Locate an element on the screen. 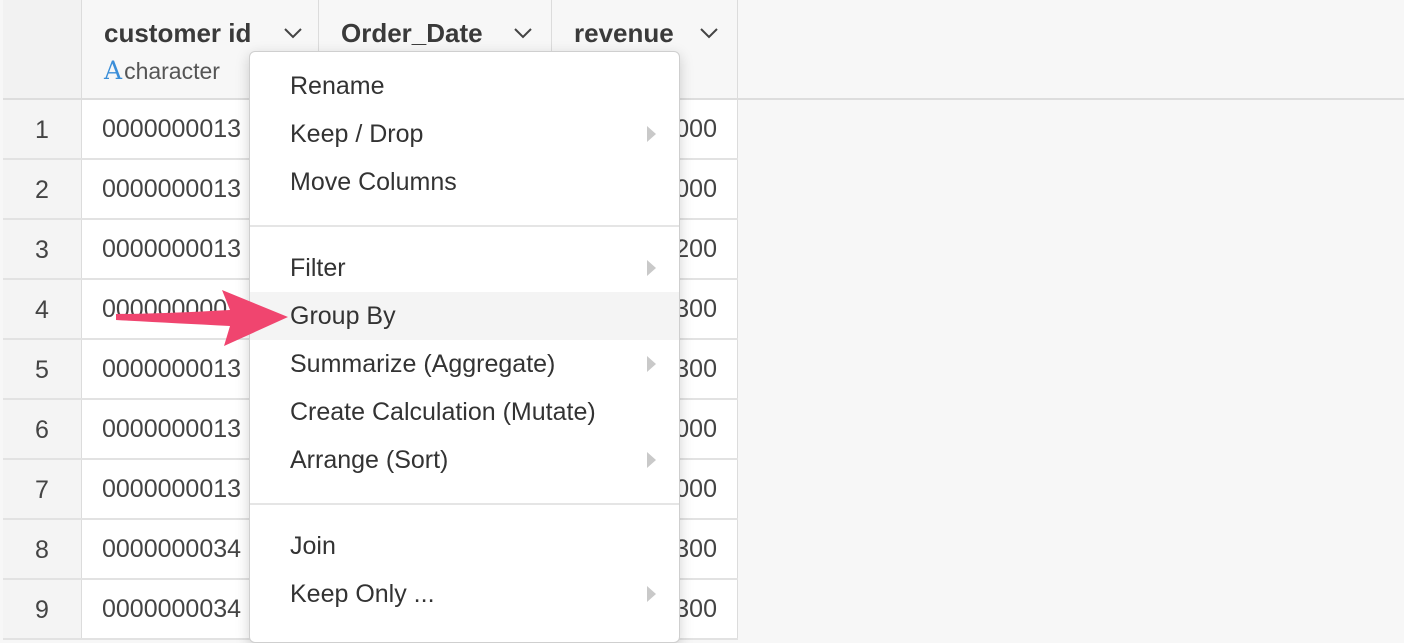 The width and height of the screenshot is (1404, 643). pink-arrow-icon is located at coordinates (202, 318).